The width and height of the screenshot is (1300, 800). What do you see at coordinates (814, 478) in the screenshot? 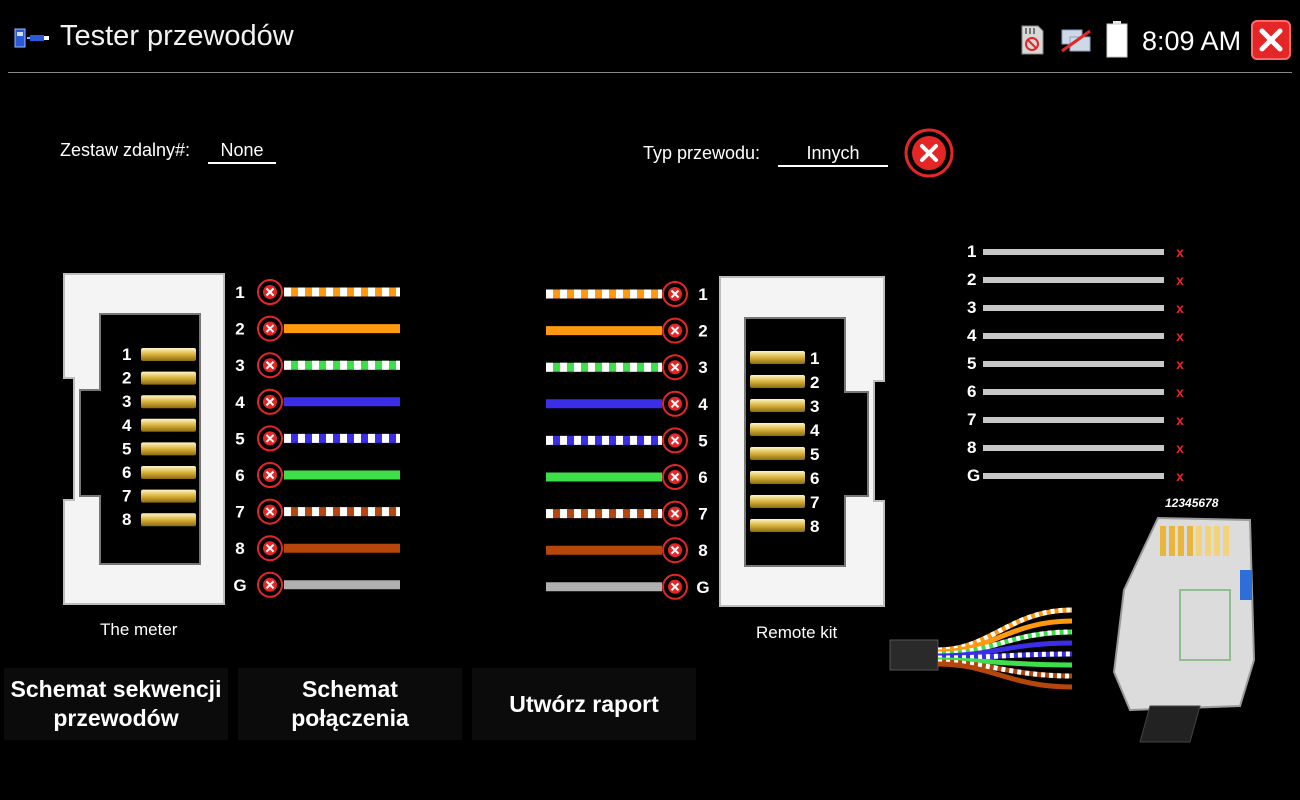
I see `remote-pin-number: 6` at bounding box center [814, 478].